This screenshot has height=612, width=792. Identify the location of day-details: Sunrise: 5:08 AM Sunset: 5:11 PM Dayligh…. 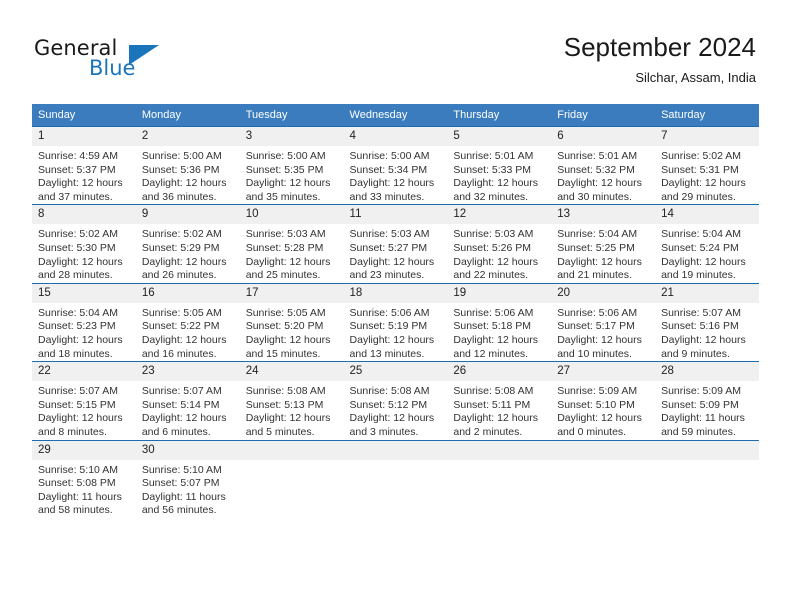
(499, 410).